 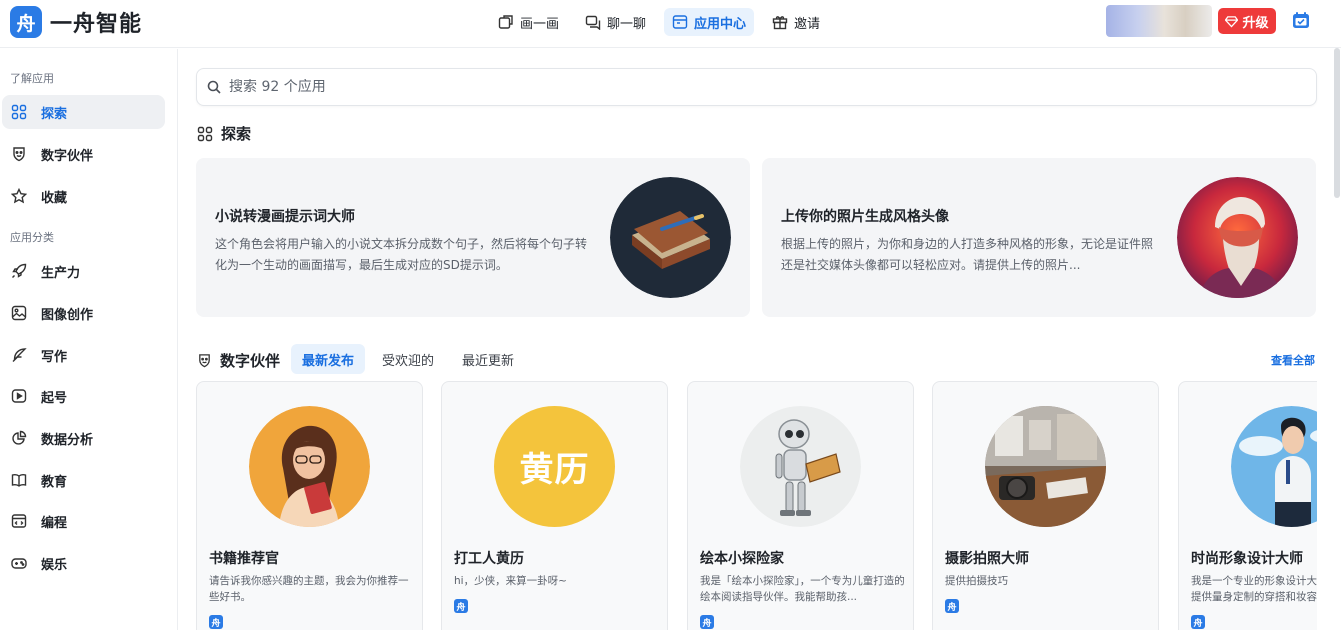 What do you see at coordinates (19, 521) in the screenshot?
I see `code-icon` at bounding box center [19, 521].